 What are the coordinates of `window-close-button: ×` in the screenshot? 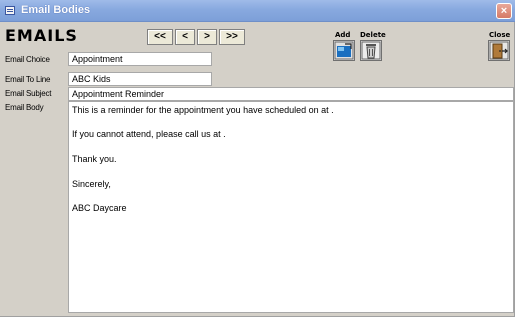 It's located at (504, 11).